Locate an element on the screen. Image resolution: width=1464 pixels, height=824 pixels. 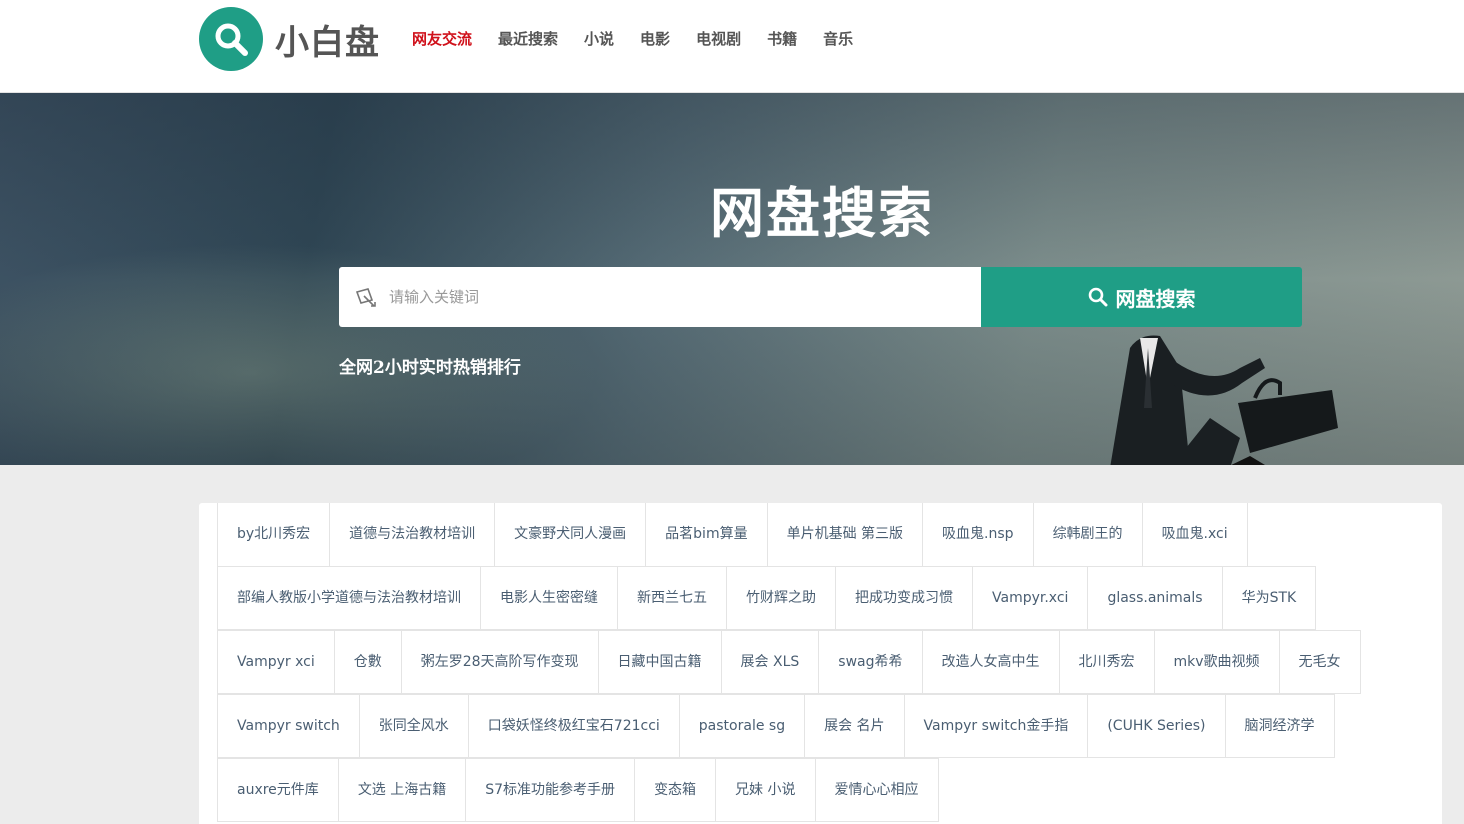
hot-tag: 综韩剧王的 is located at coordinates (1087, 535).